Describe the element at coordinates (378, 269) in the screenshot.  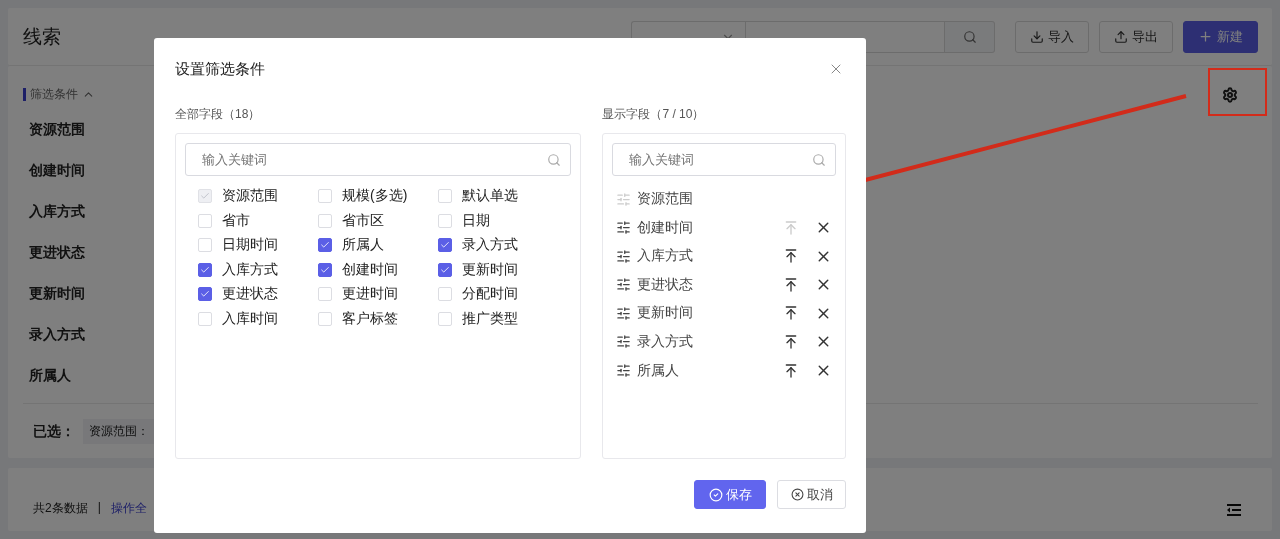
I see `field-checkbox: 创建时间` at that location.